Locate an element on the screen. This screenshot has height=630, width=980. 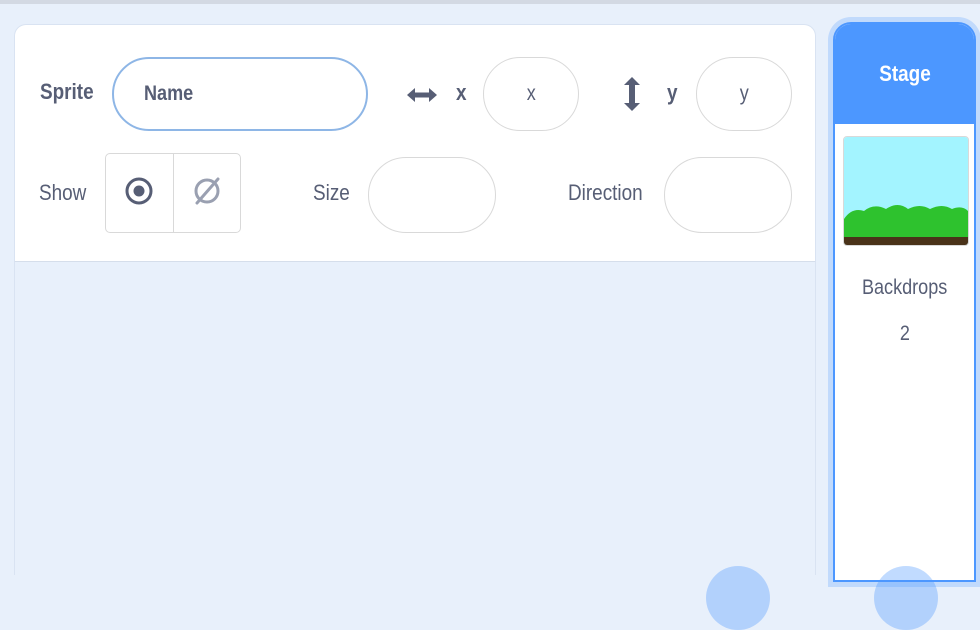
x-position-input: x is located at coordinates (531, 94).